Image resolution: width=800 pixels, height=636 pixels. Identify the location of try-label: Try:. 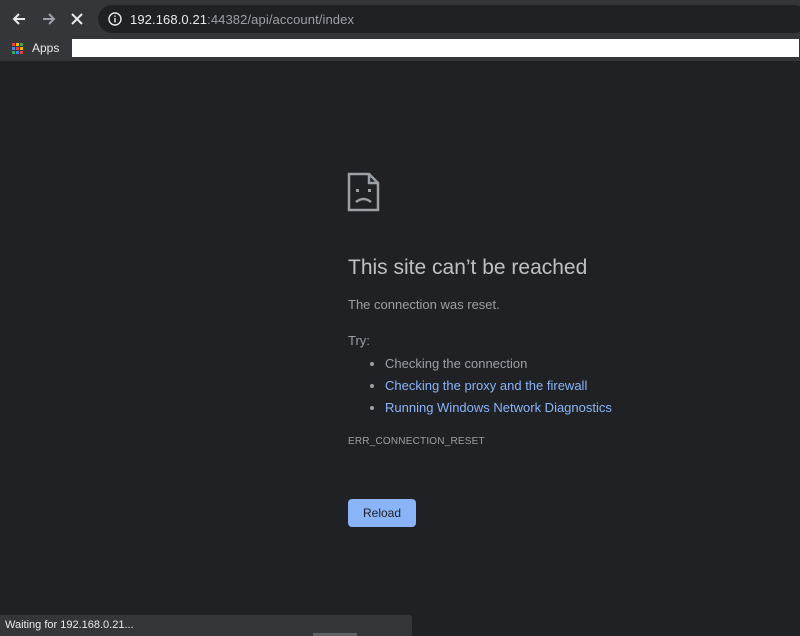
(359, 340).